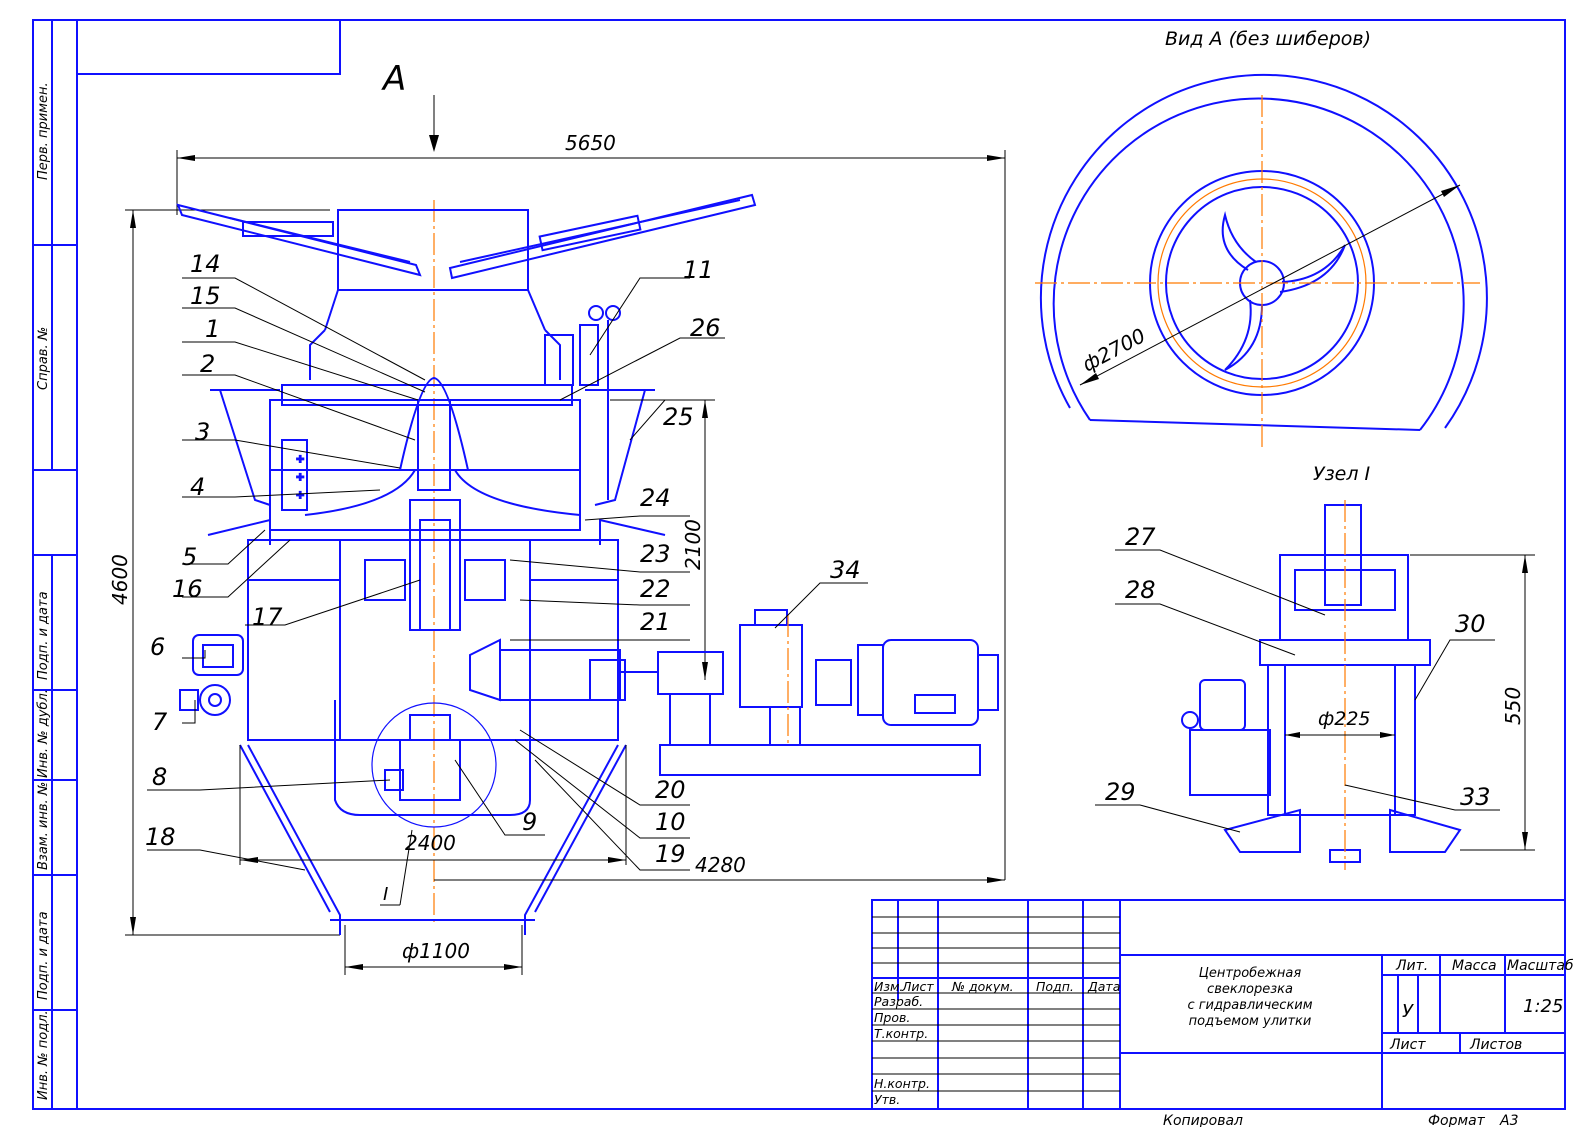  Describe the element at coordinates (205, 264) in the screenshot. I see `part-14: 14` at that location.